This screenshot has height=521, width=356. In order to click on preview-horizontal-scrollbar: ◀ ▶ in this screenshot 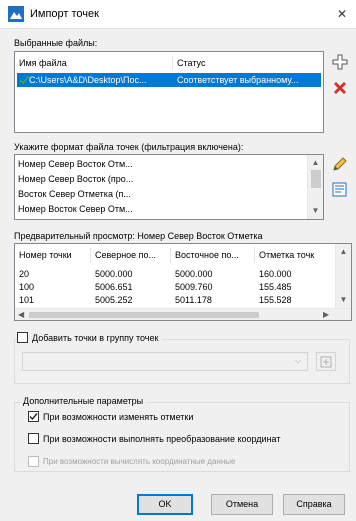, I will do `click(183, 314)`.